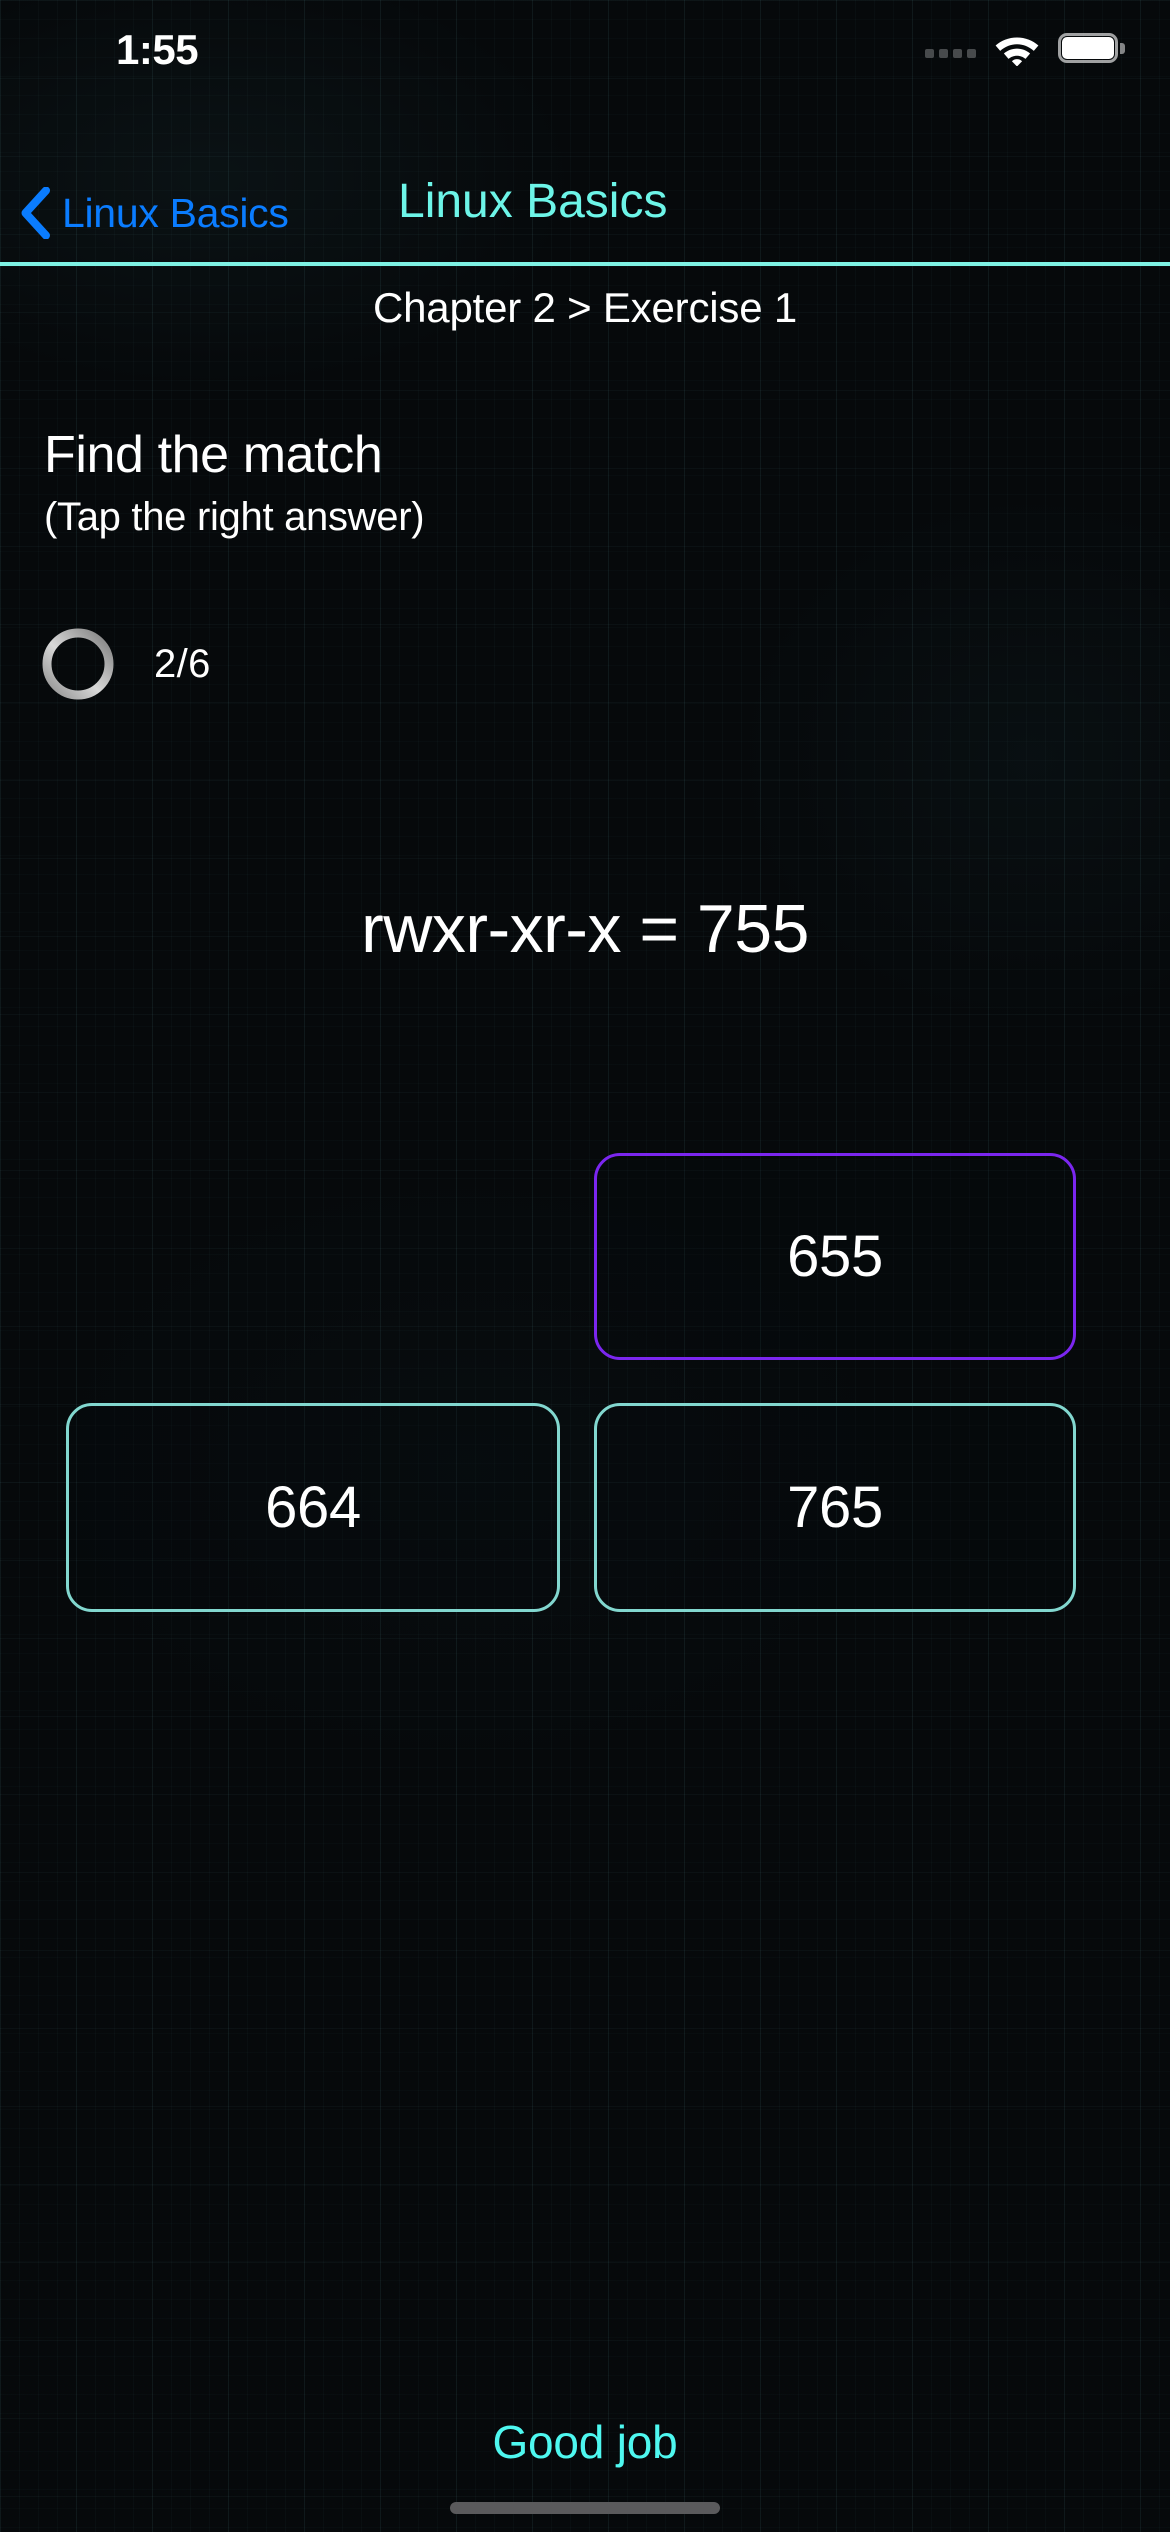 Image resolution: width=1170 pixels, height=2532 pixels. What do you see at coordinates (533, 201) in the screenshot?
I see `page-title: Linux Basics` at bounding box center [533, 201].